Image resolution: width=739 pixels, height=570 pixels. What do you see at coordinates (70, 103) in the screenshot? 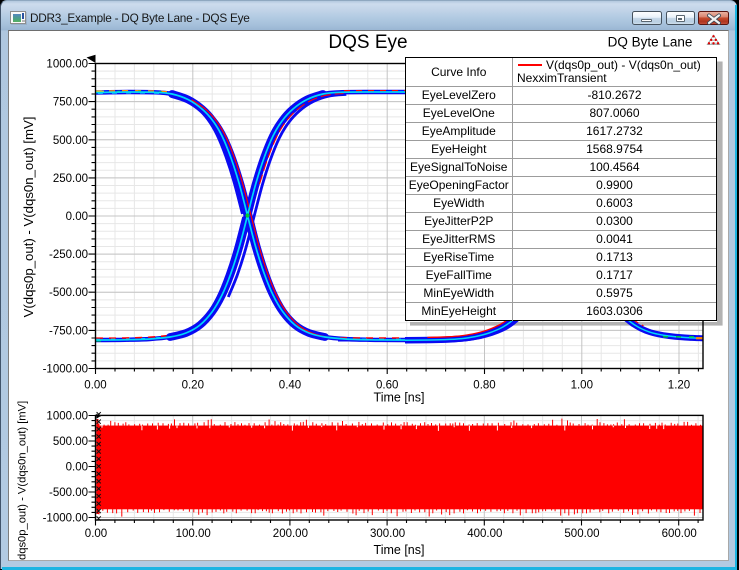
I see `svg-text: 750.00` at bounding box center [70, 103].